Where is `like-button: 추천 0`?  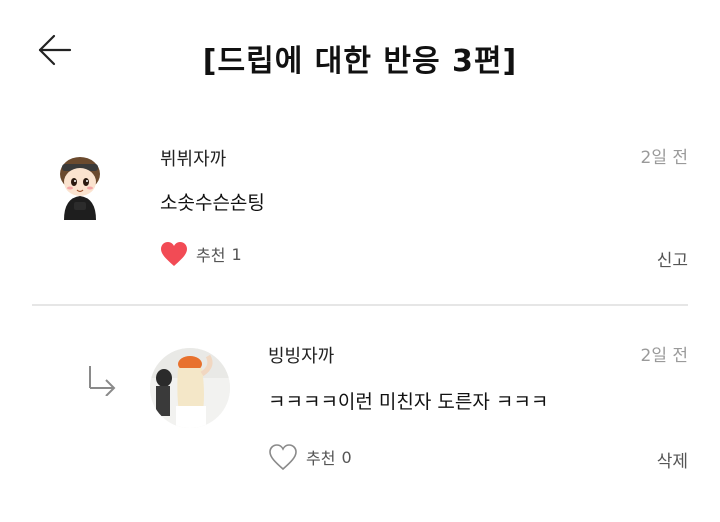
like-button: 추천 0 is located at coordinates (310, 457).